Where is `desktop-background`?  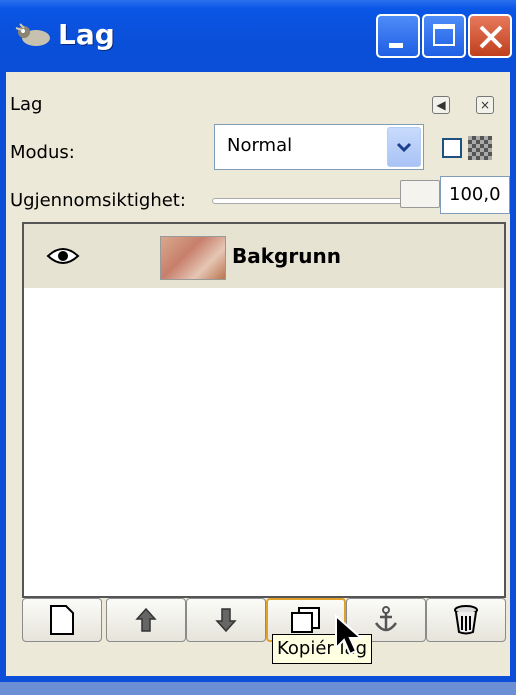
desktop-background is located at coordinates (258, 688).